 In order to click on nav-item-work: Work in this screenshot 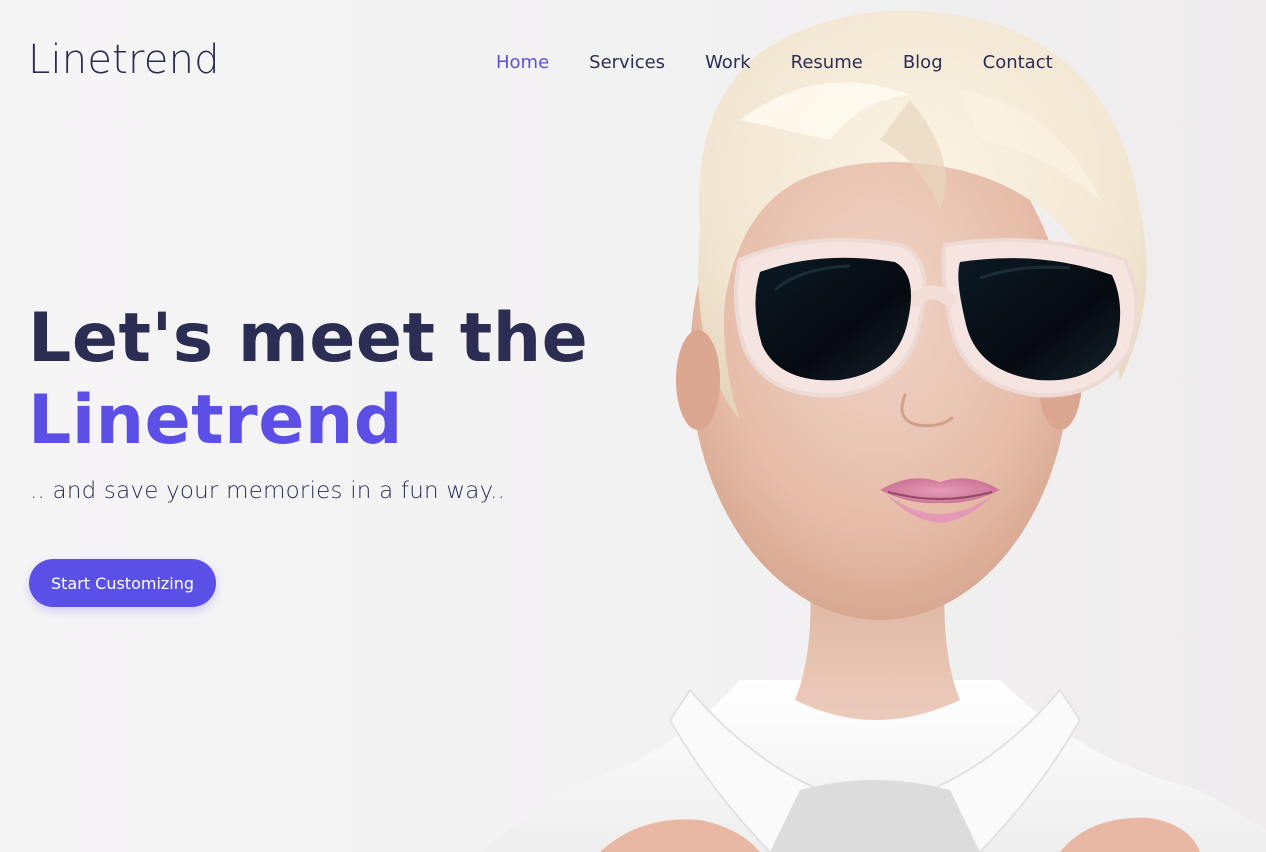, I will do `click(748, 63)`.